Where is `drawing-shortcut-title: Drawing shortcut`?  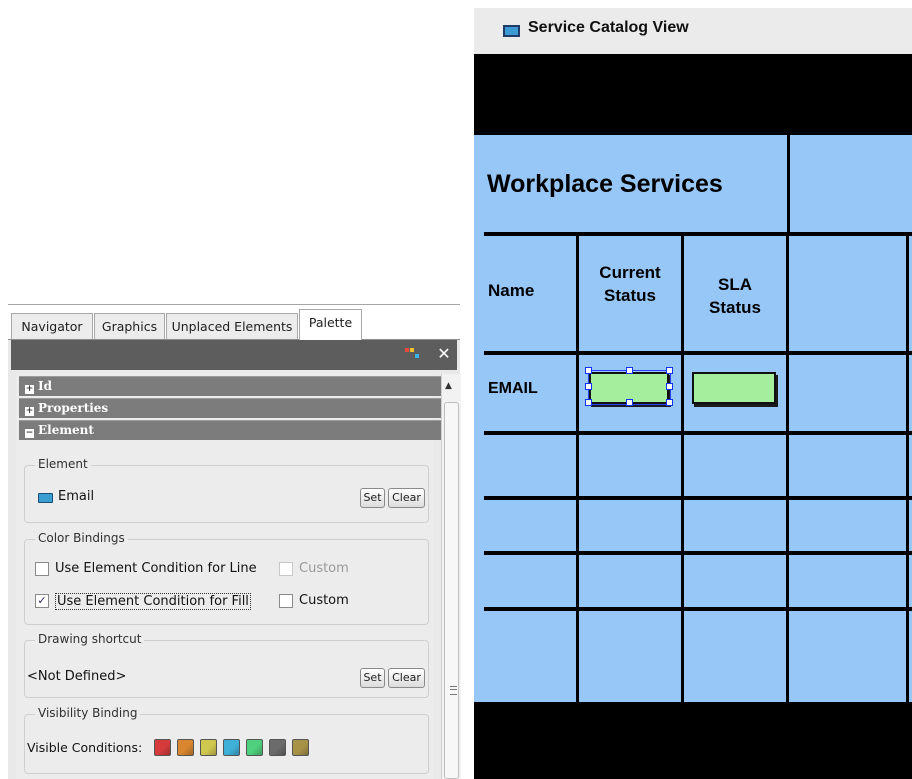
drawing-shortcut-title: Drawing shortcut is located at coordinates (90, 639).